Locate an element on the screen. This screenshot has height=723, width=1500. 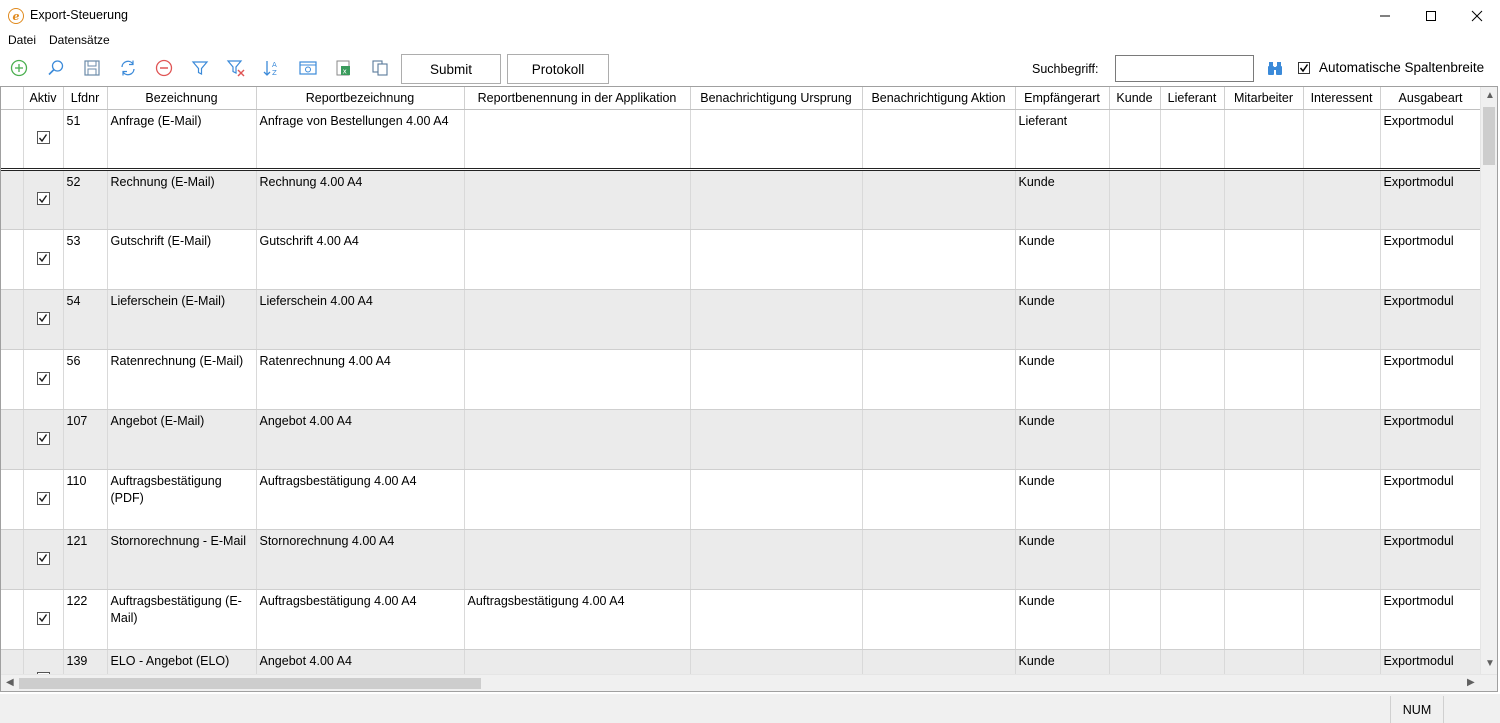
scroll-up-icon: ▲ is located at coordinates (1490, 96).